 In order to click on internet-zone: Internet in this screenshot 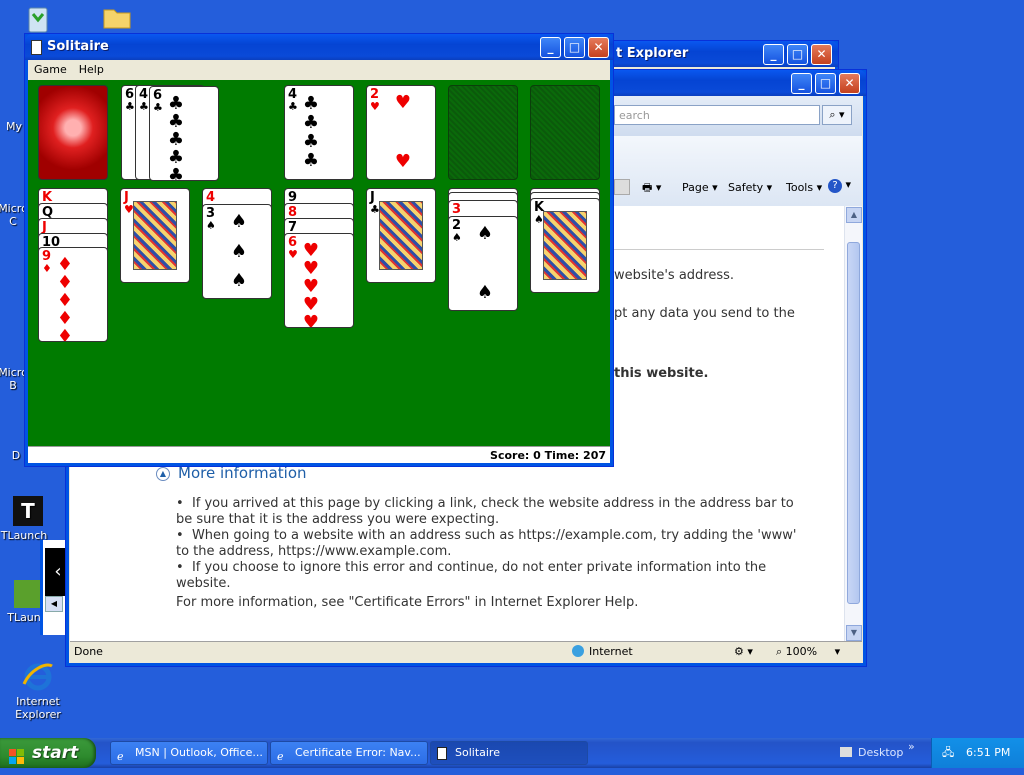, I will do `click(602, 652)`.